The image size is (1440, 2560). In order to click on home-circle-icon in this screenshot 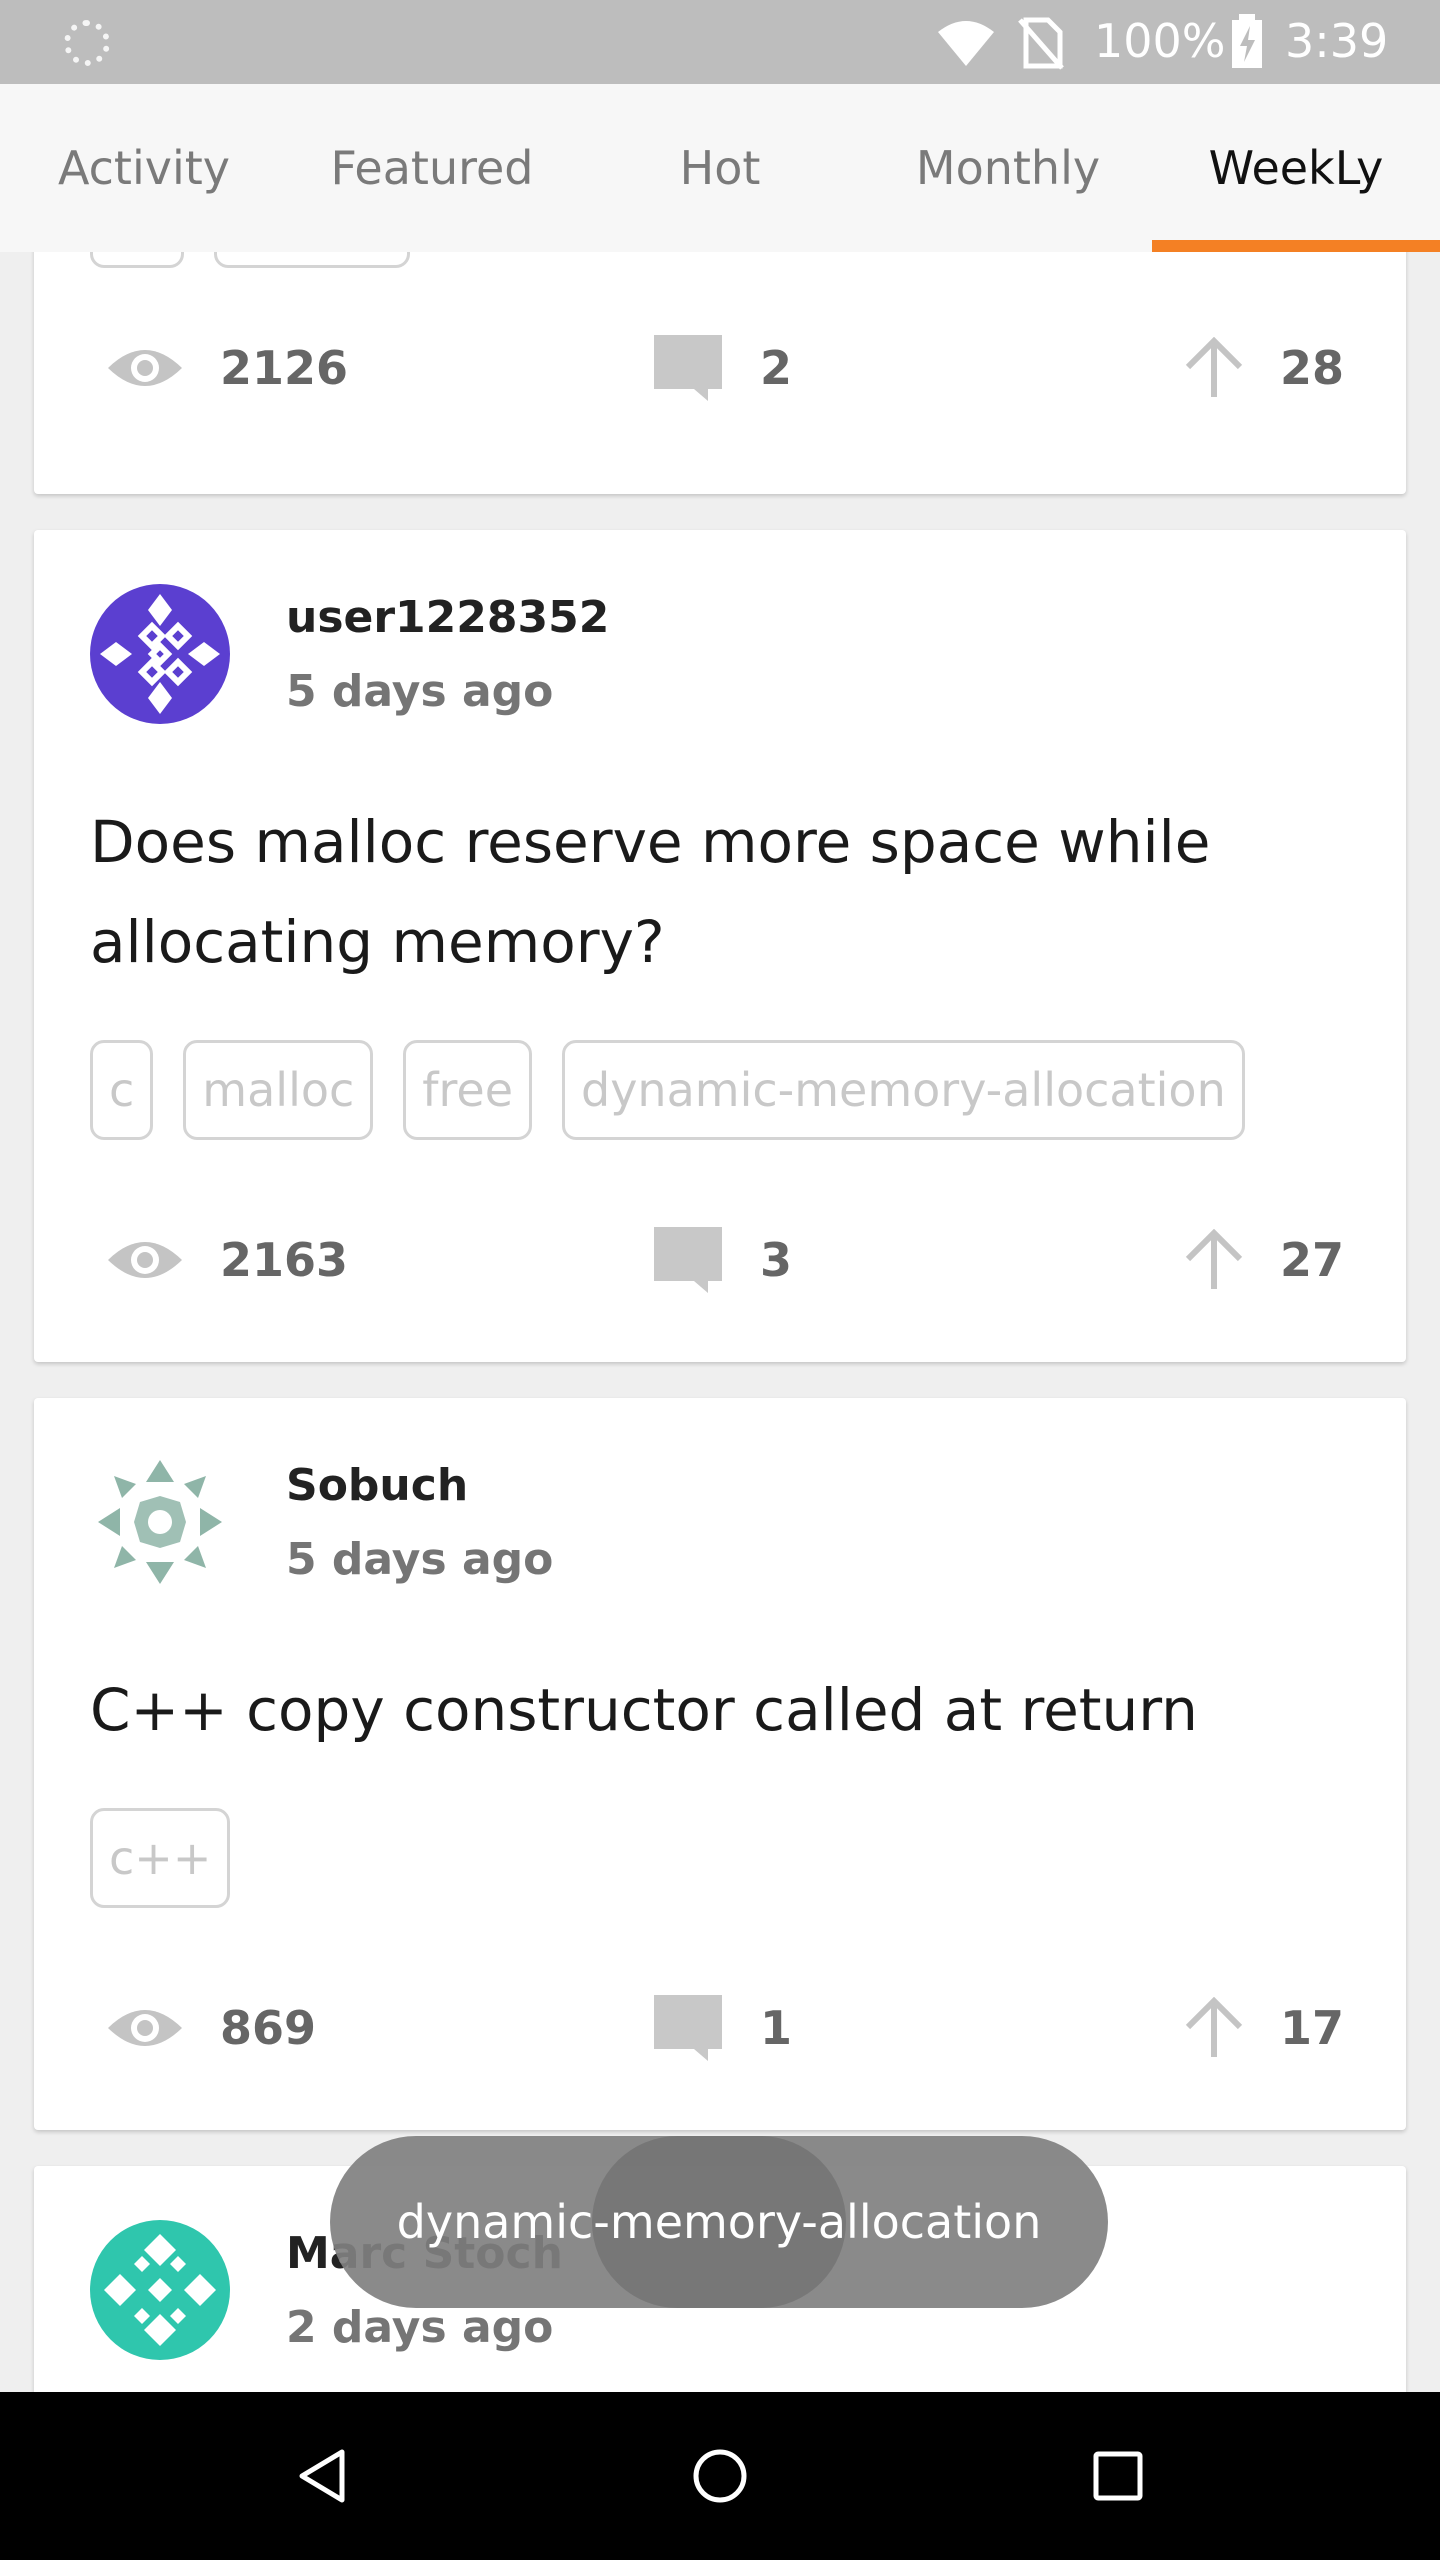, I will do `click(720, 2476)`.